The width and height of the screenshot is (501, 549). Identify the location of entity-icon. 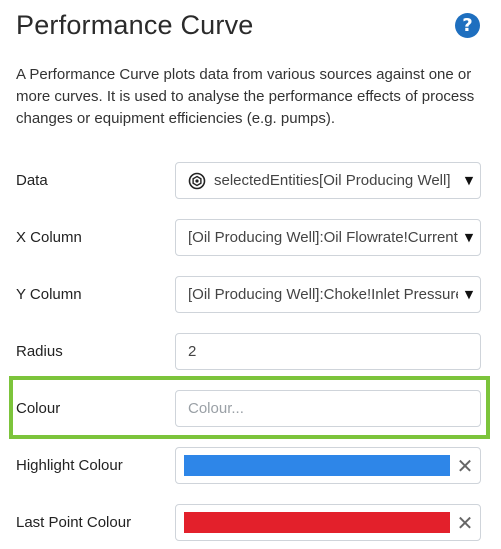
(197, 180).